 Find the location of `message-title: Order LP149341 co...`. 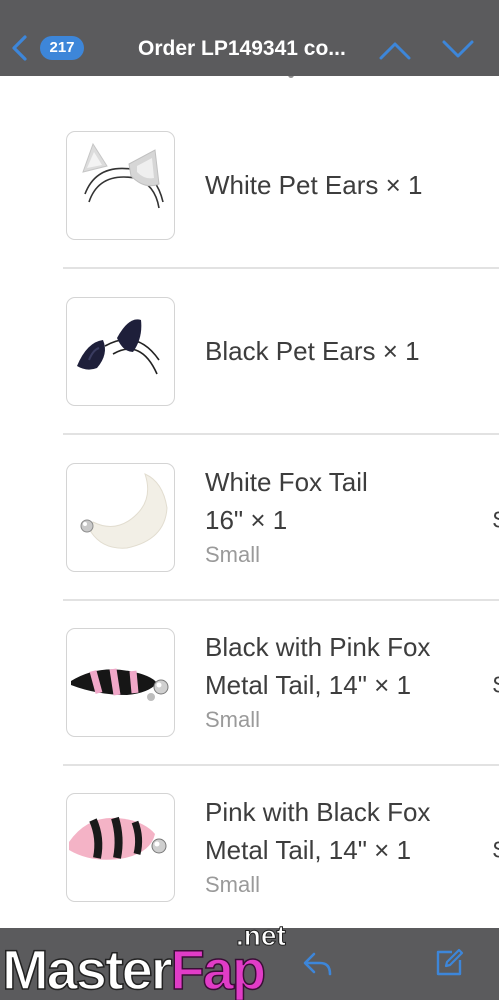

message-title: Order LP149341 co... is located at coordinates (242, 48).